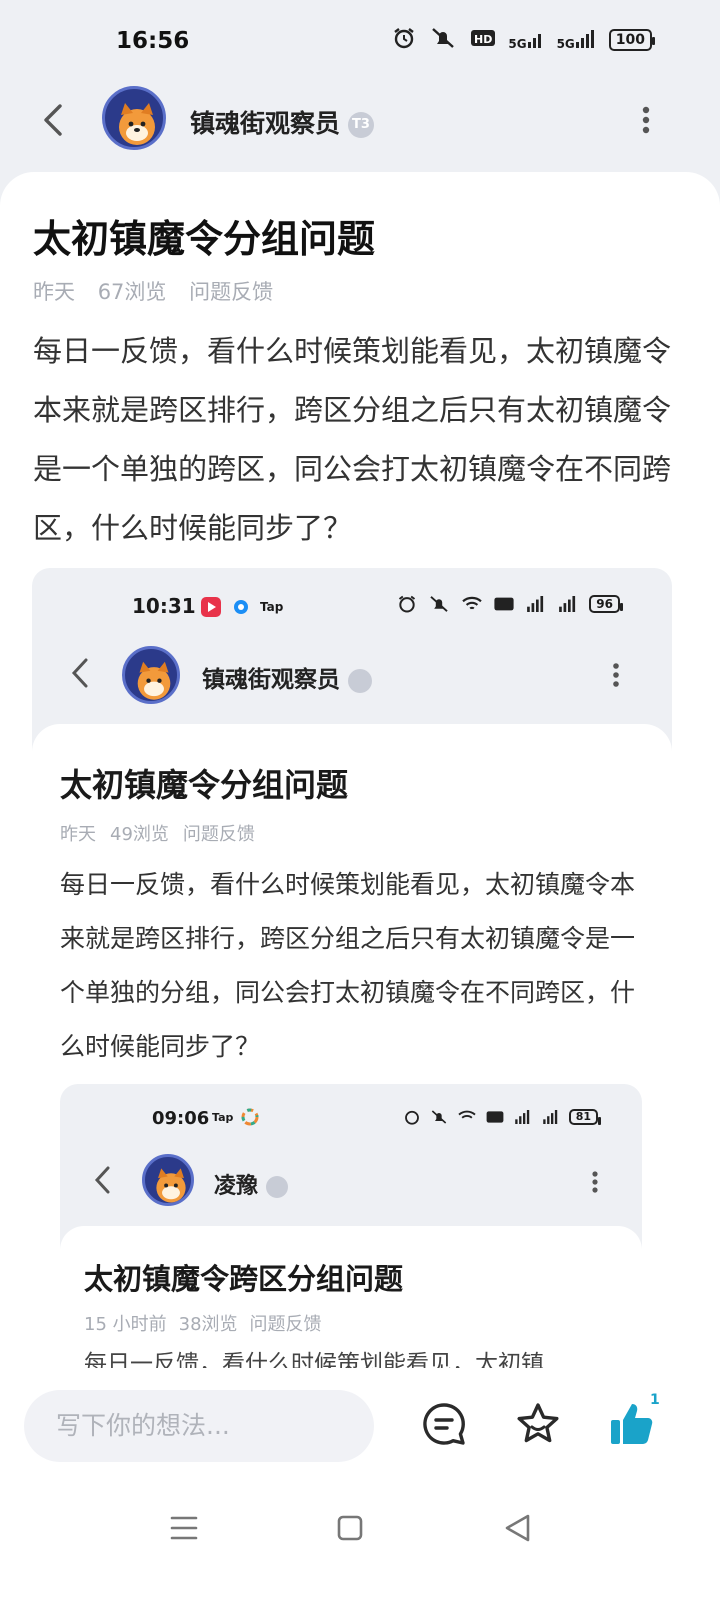 The height and width of the screenshot is (1608, 720). I want to click on nested-author-name: 凌豫, so click(251, 1184).